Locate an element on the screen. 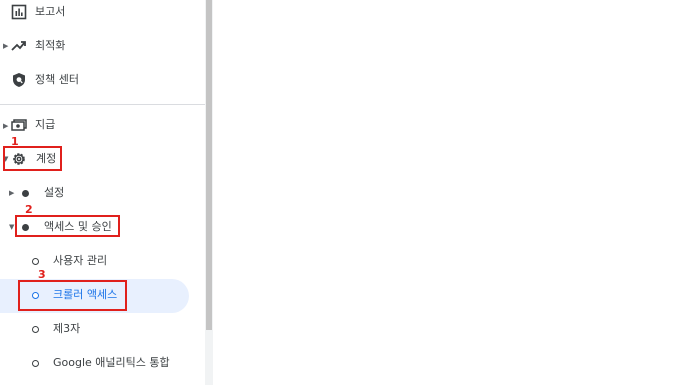 Image resolution: width=700 pixels, height=385 pixels. shield-icon is located at coordinates (19, 80).